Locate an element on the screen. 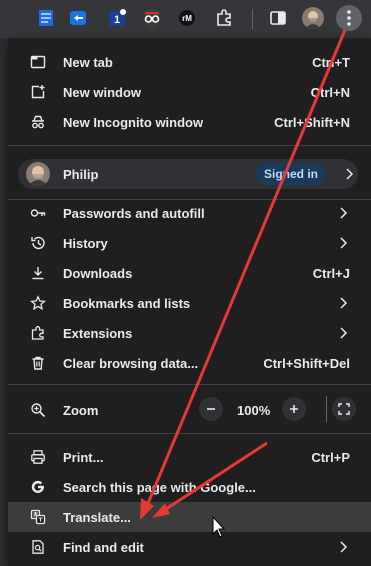  zoom-value: 100% is located at coordinates (254, 410).